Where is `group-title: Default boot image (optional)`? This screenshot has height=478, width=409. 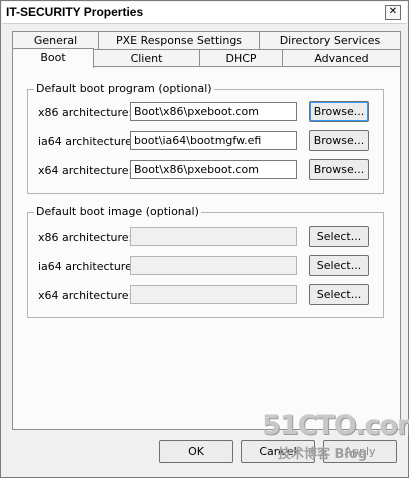
group-title: Default boot image (optional) is located at coordinates (117, 211).